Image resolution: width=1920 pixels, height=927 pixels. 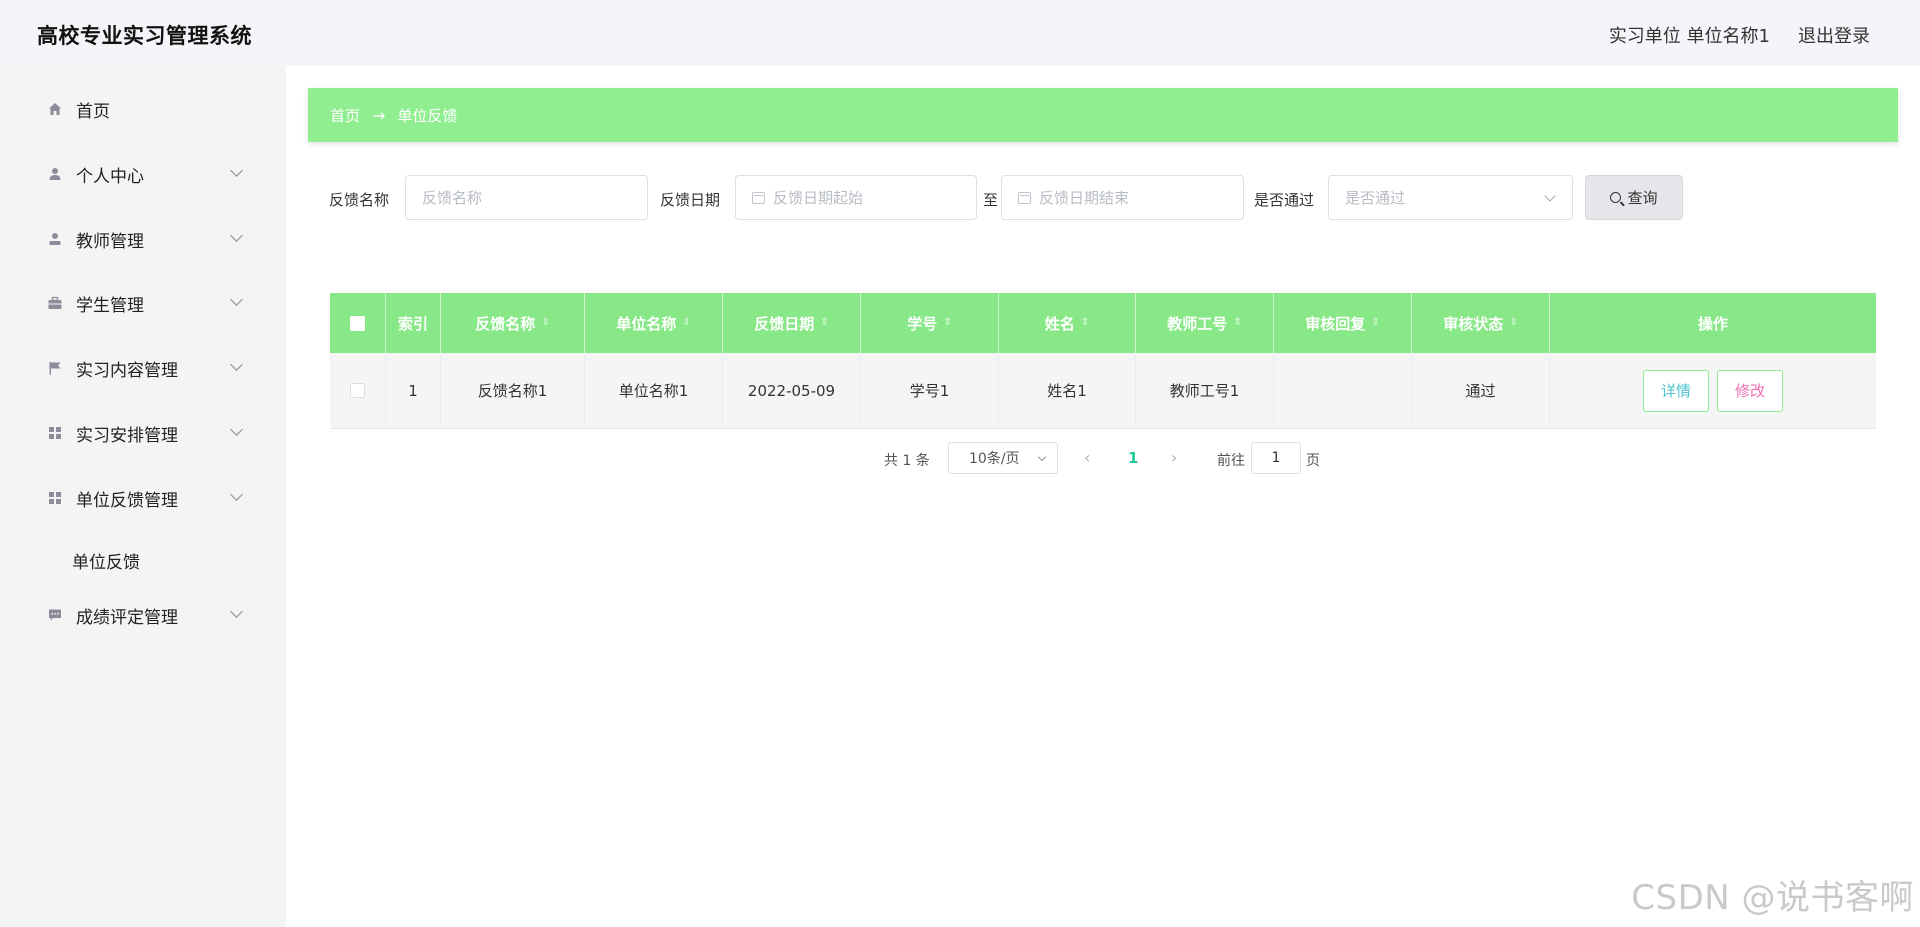 I want to click on page-suffix: 页, so click(x=1313, y=461).